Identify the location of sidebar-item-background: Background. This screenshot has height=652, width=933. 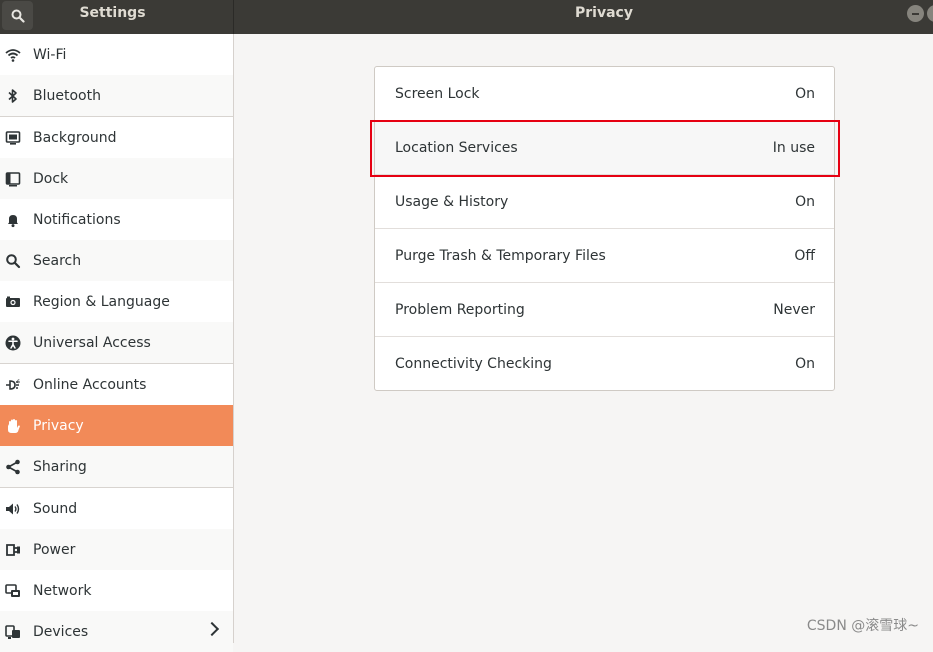
(116, 137).